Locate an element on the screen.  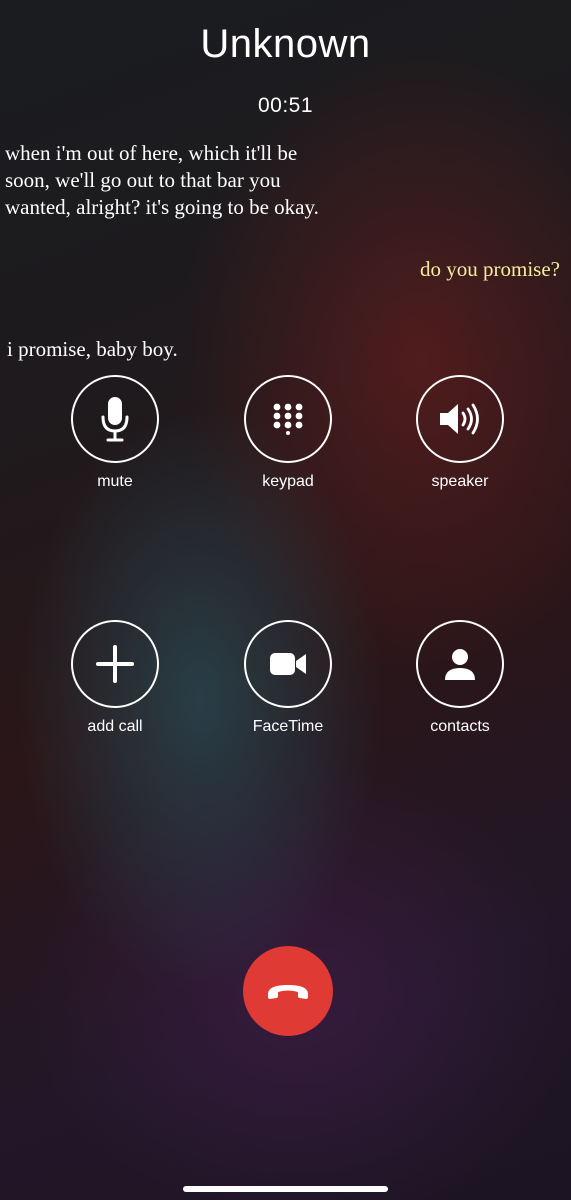
facetime-button: FaceTime is located at coordinates (288, 678).